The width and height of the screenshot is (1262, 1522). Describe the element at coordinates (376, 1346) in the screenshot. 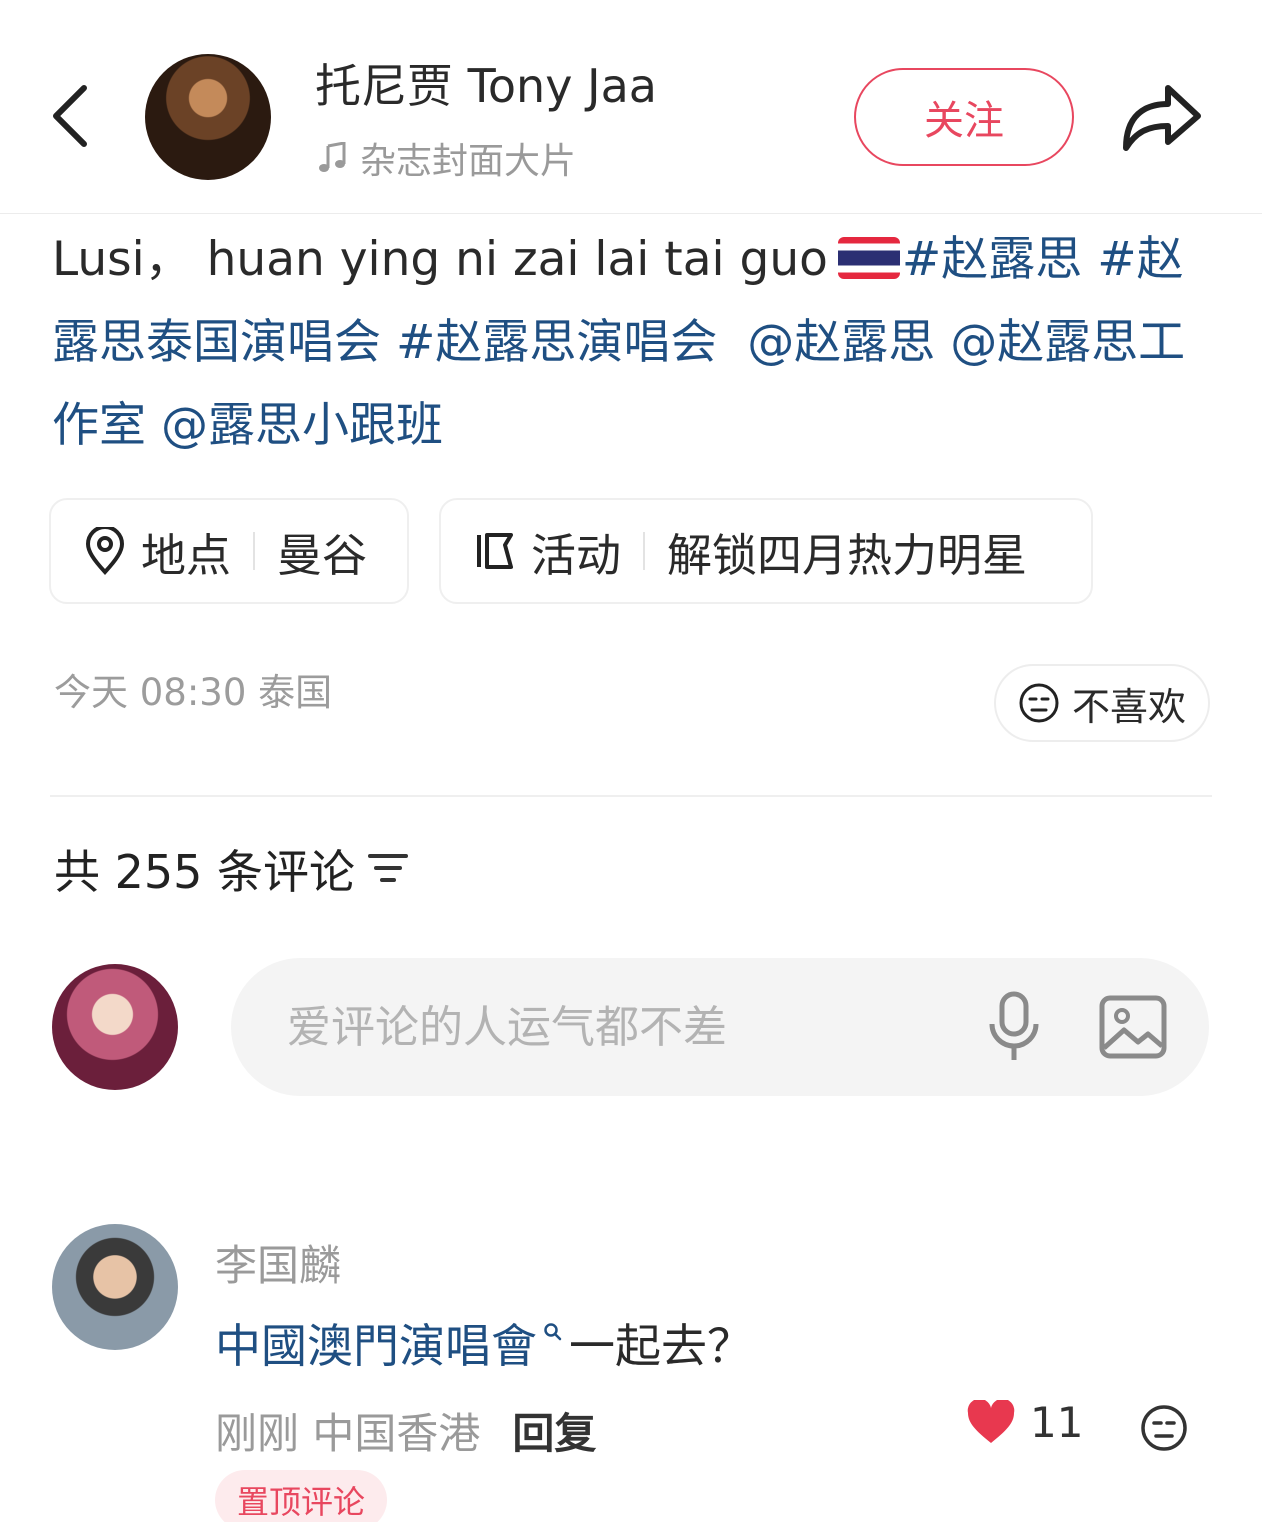

I see `comment-search-link: 中國澳門演唱會` at that location.